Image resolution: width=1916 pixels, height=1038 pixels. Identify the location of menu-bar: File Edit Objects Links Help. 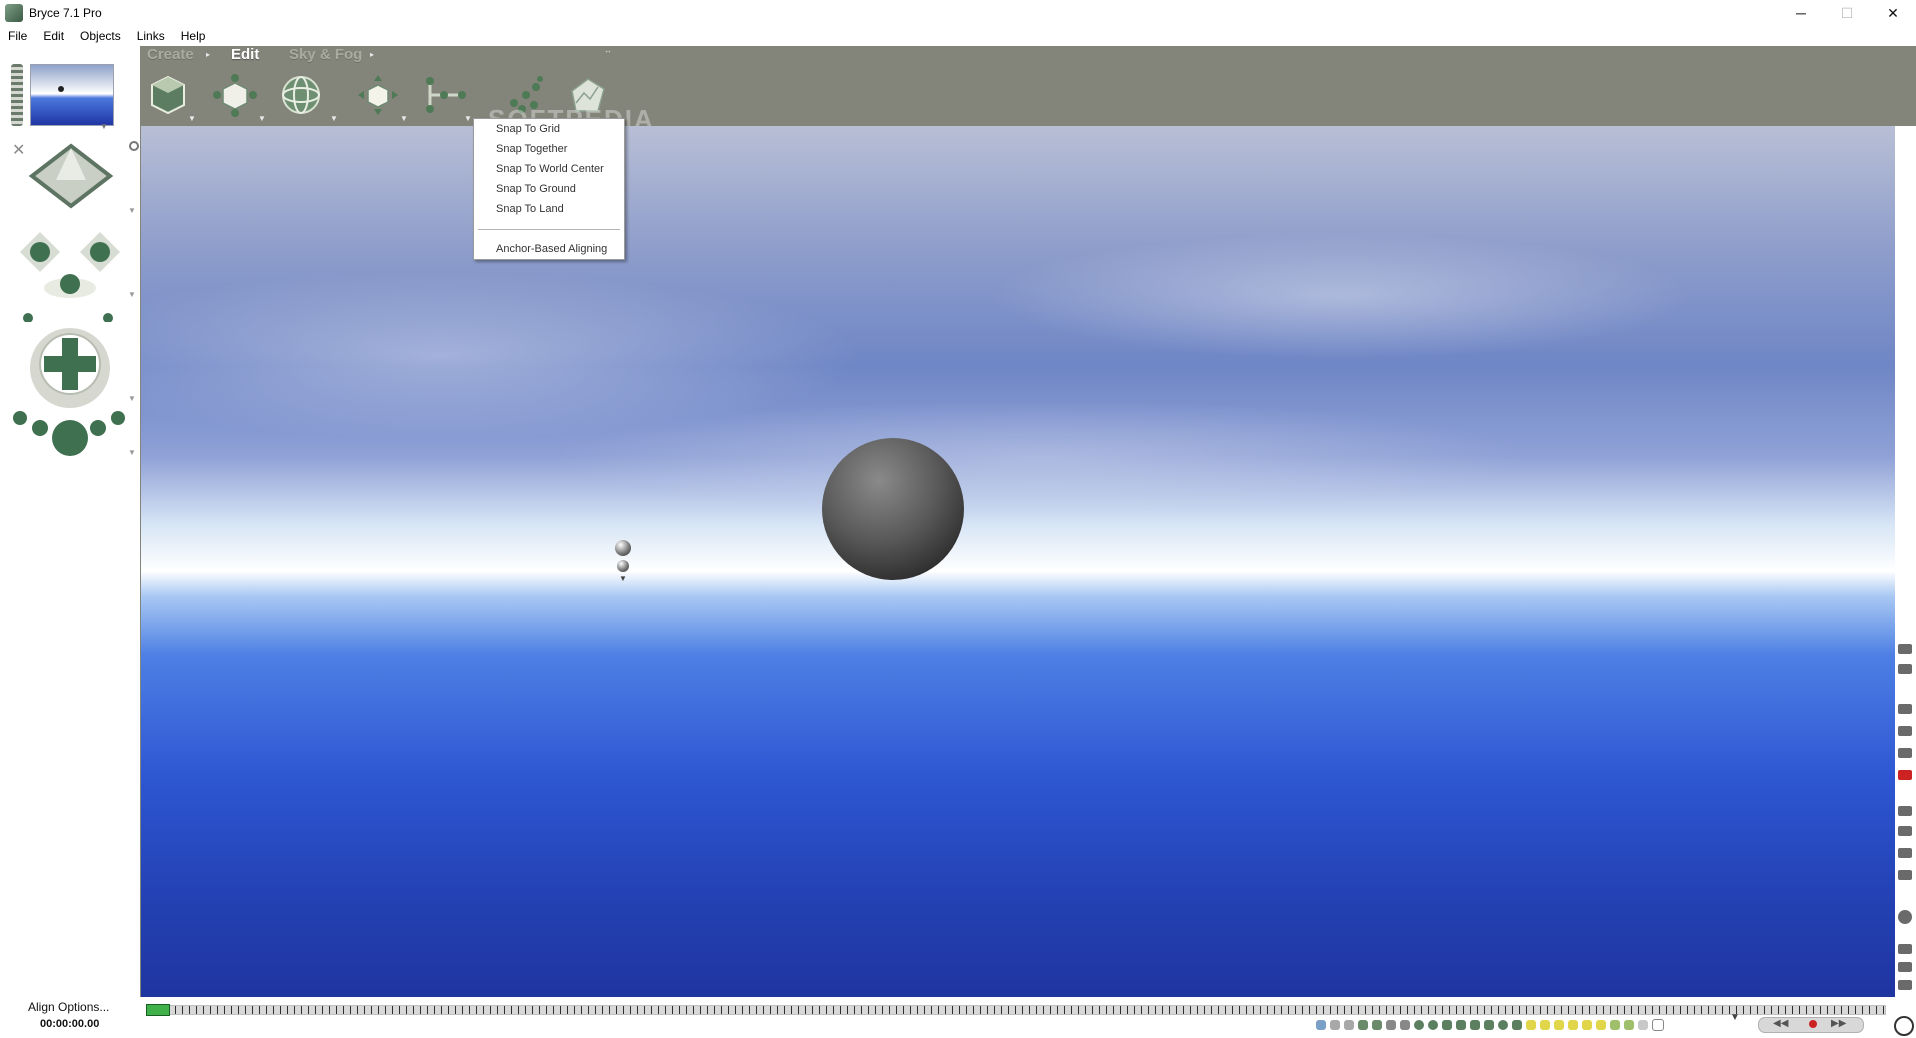
(958, 36).